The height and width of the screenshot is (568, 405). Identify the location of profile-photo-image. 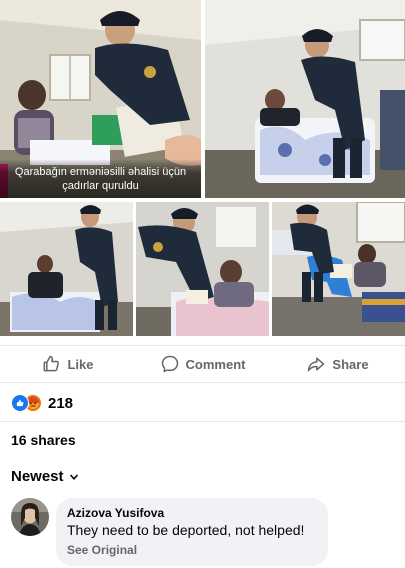
(30, 517).